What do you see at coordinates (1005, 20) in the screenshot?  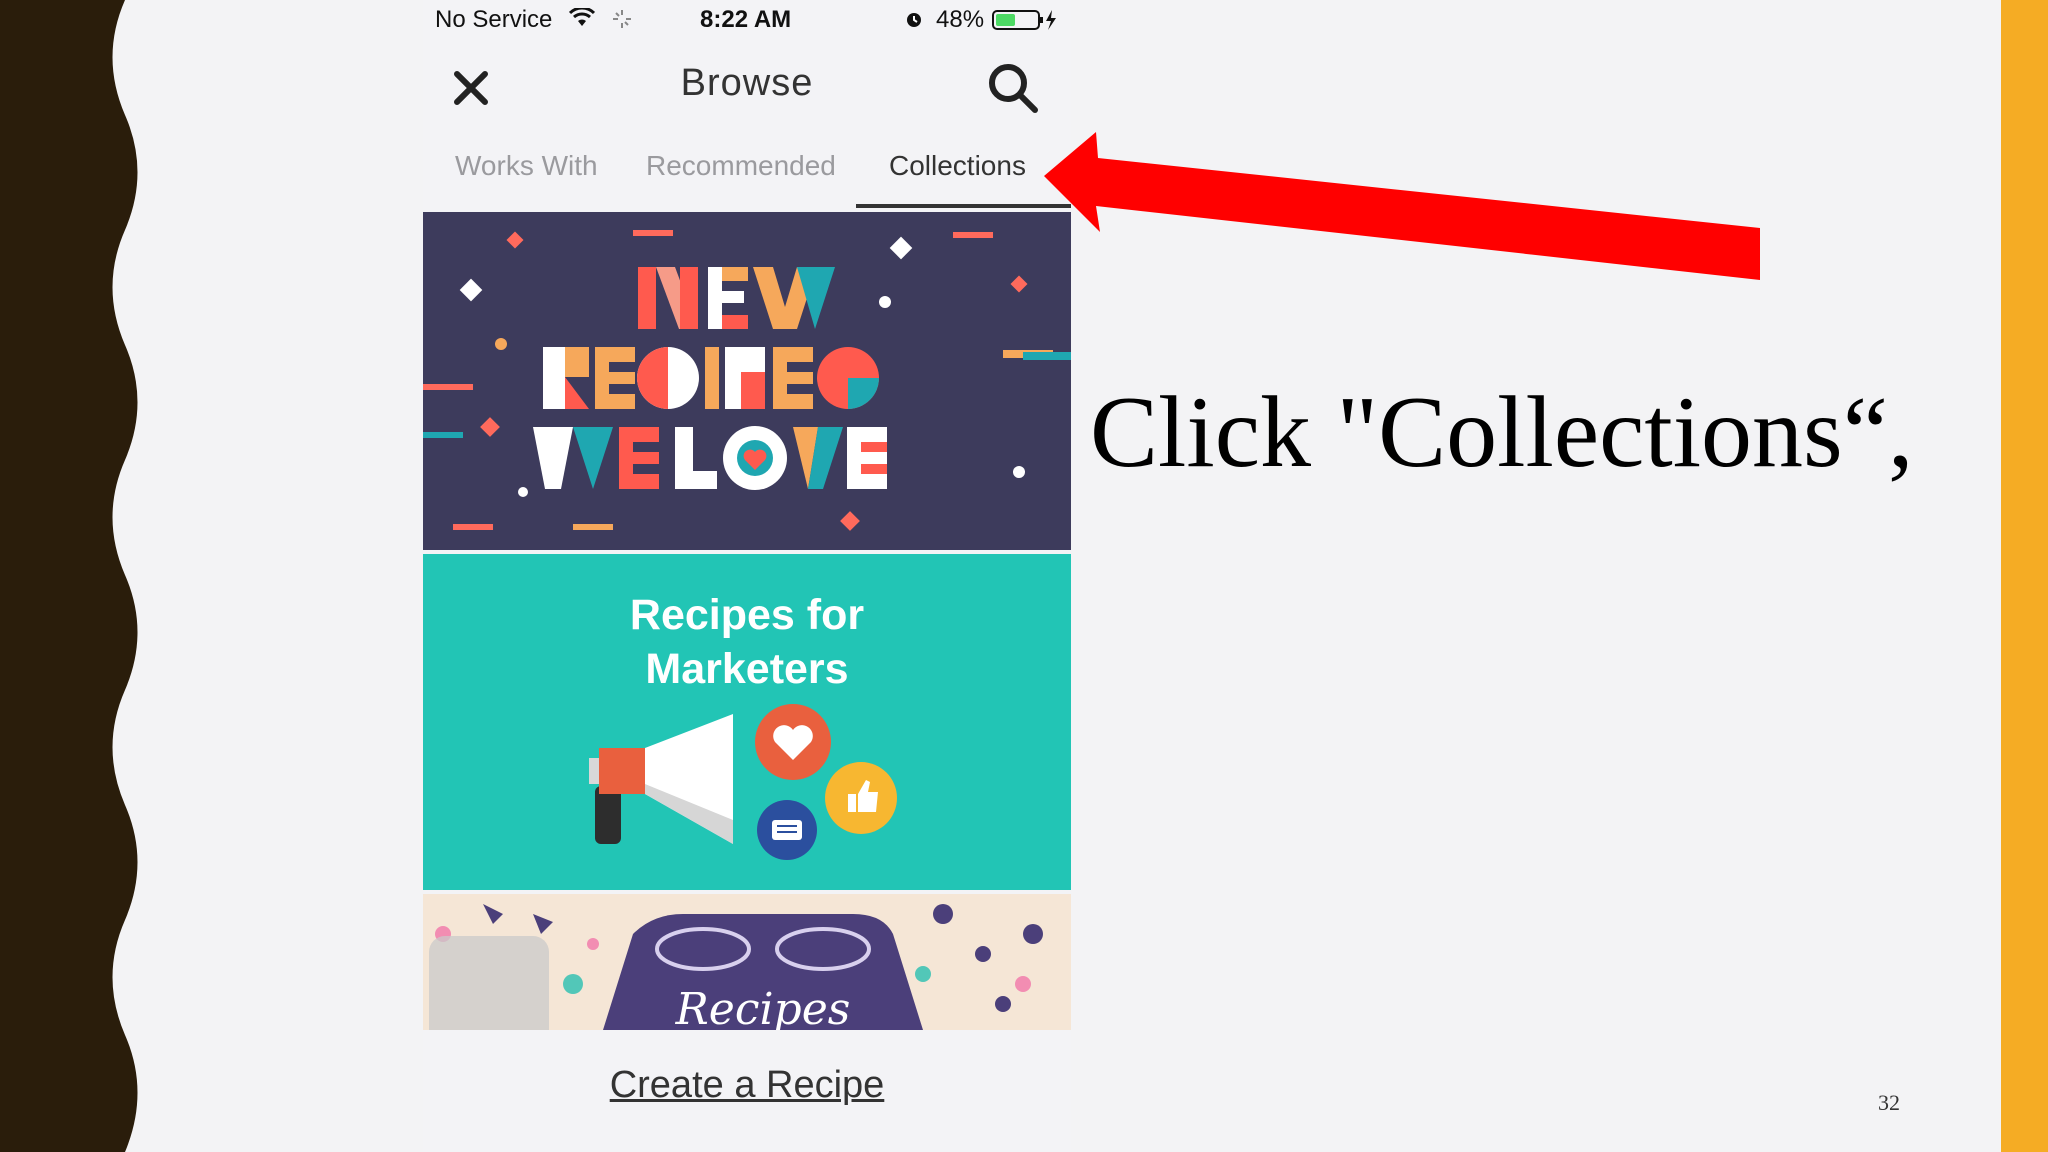 I see `battery-fill` at bounding box center [1005, 20].